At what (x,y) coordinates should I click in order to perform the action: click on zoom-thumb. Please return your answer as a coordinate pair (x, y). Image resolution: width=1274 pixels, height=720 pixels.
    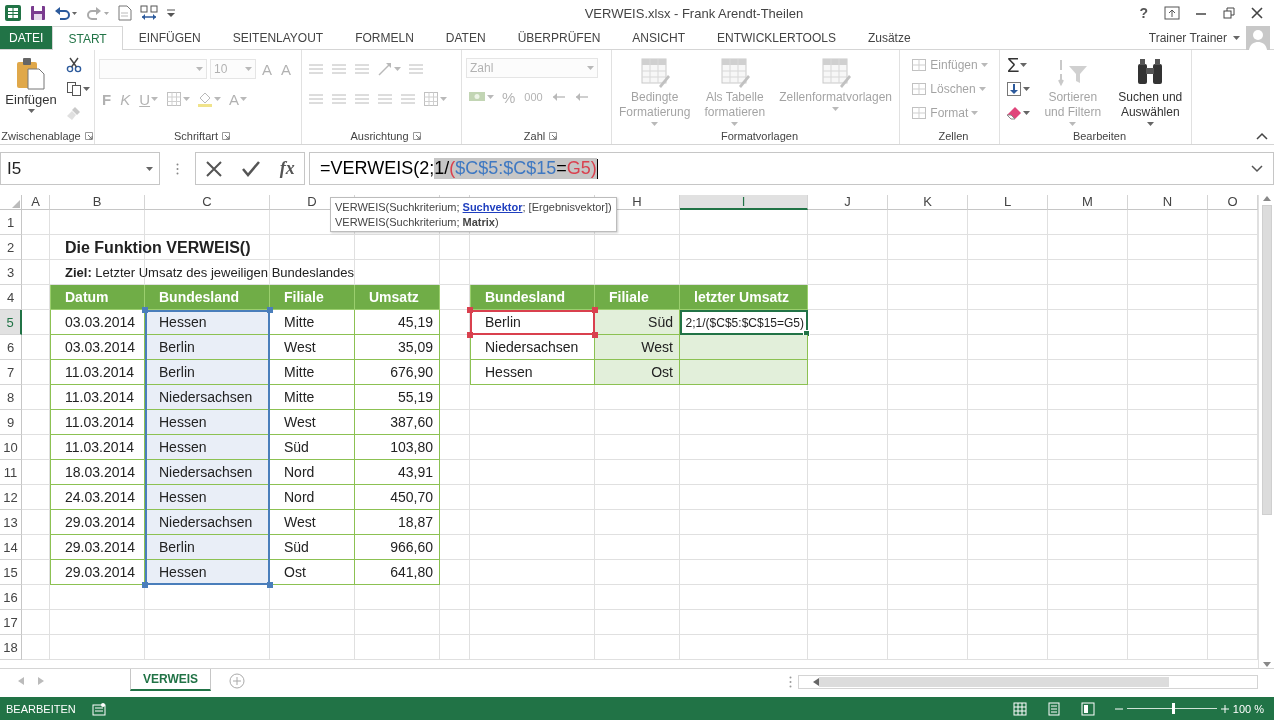
    Looking at the image, I should click on (1173, 708).